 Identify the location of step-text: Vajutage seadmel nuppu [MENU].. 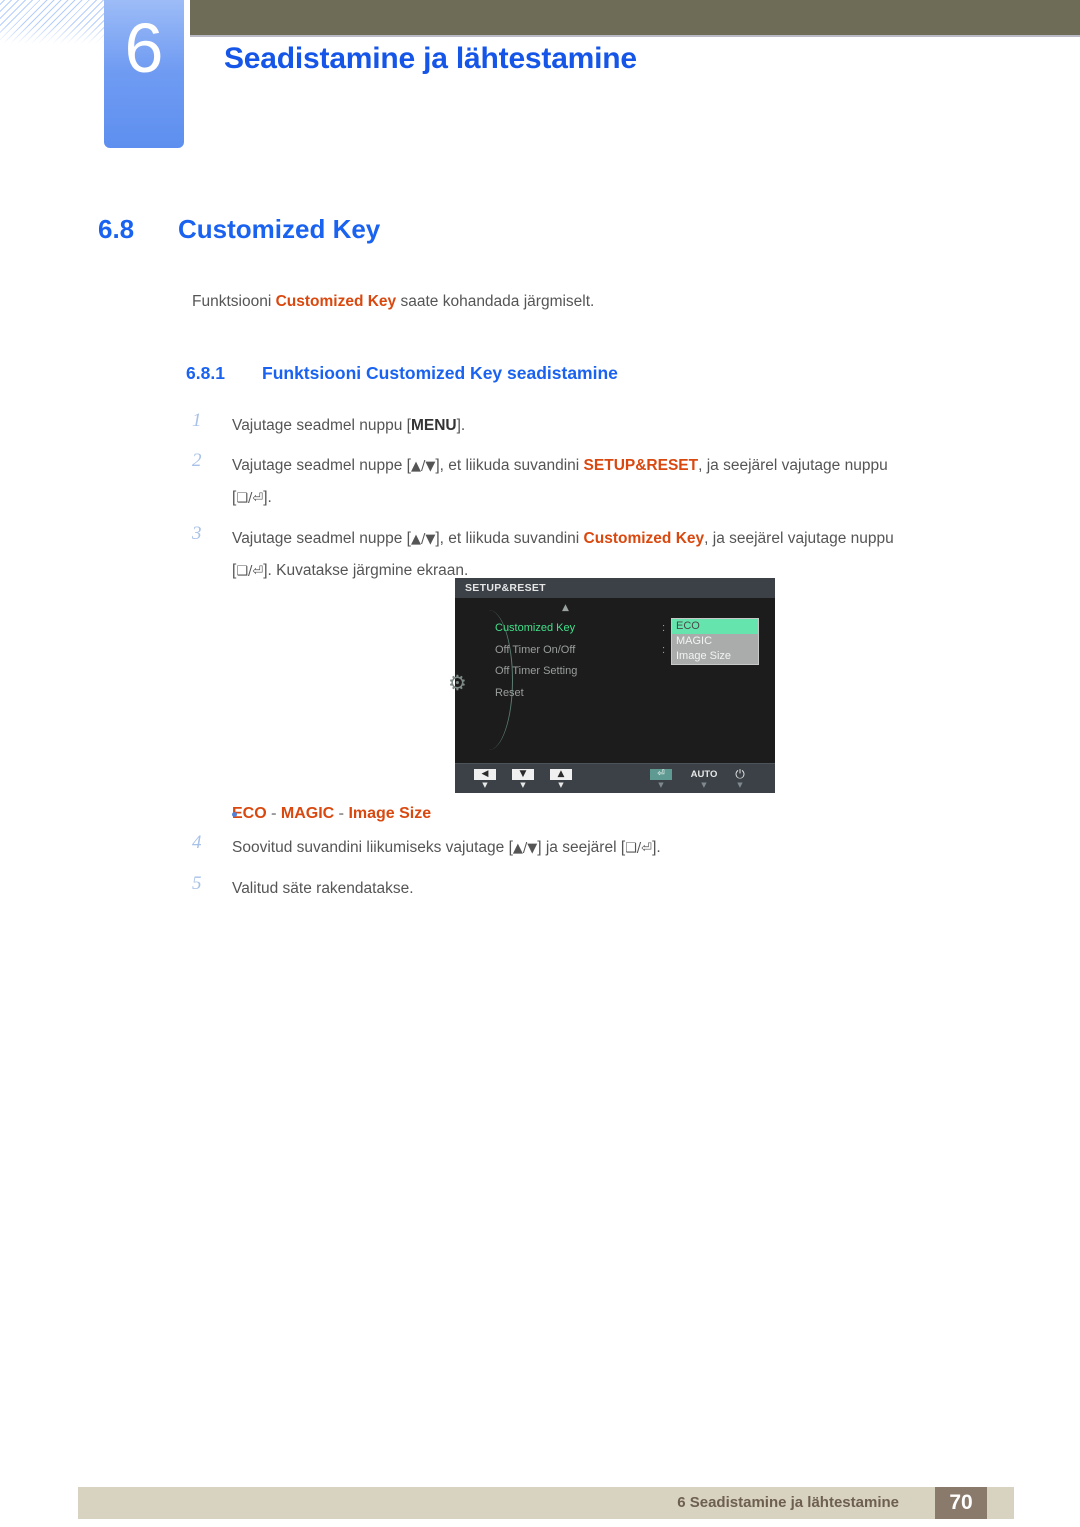
(348, 425).